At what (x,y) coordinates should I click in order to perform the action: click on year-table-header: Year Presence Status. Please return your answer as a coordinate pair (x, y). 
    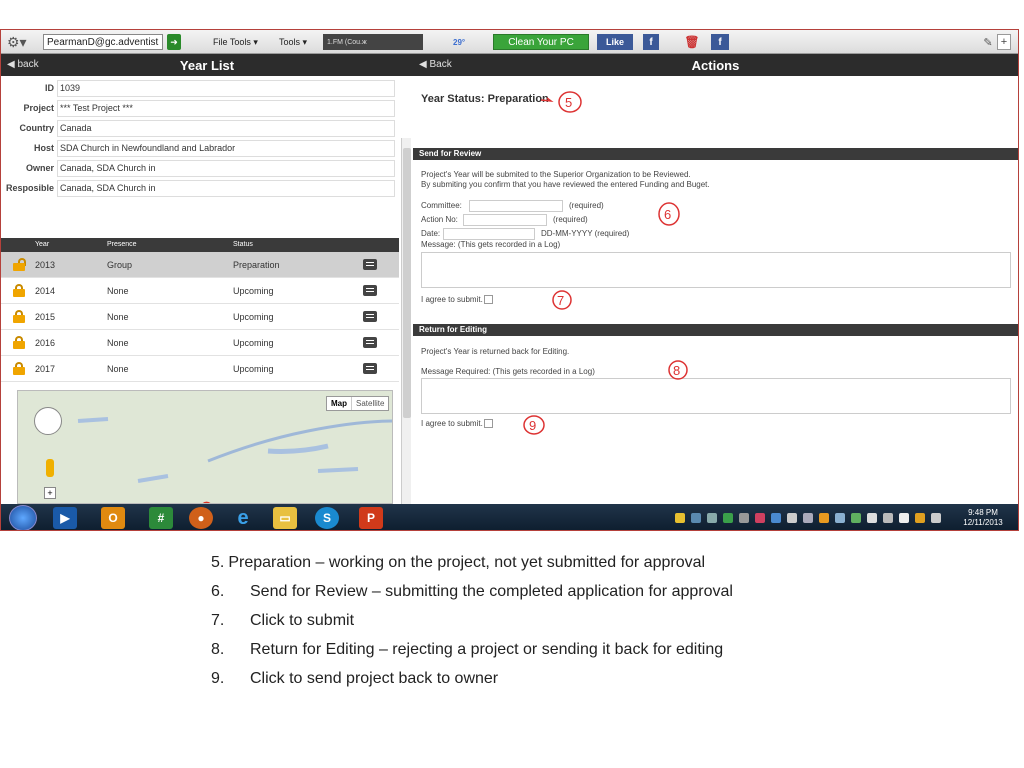
    Looking at the image, I should click on (200, 245).